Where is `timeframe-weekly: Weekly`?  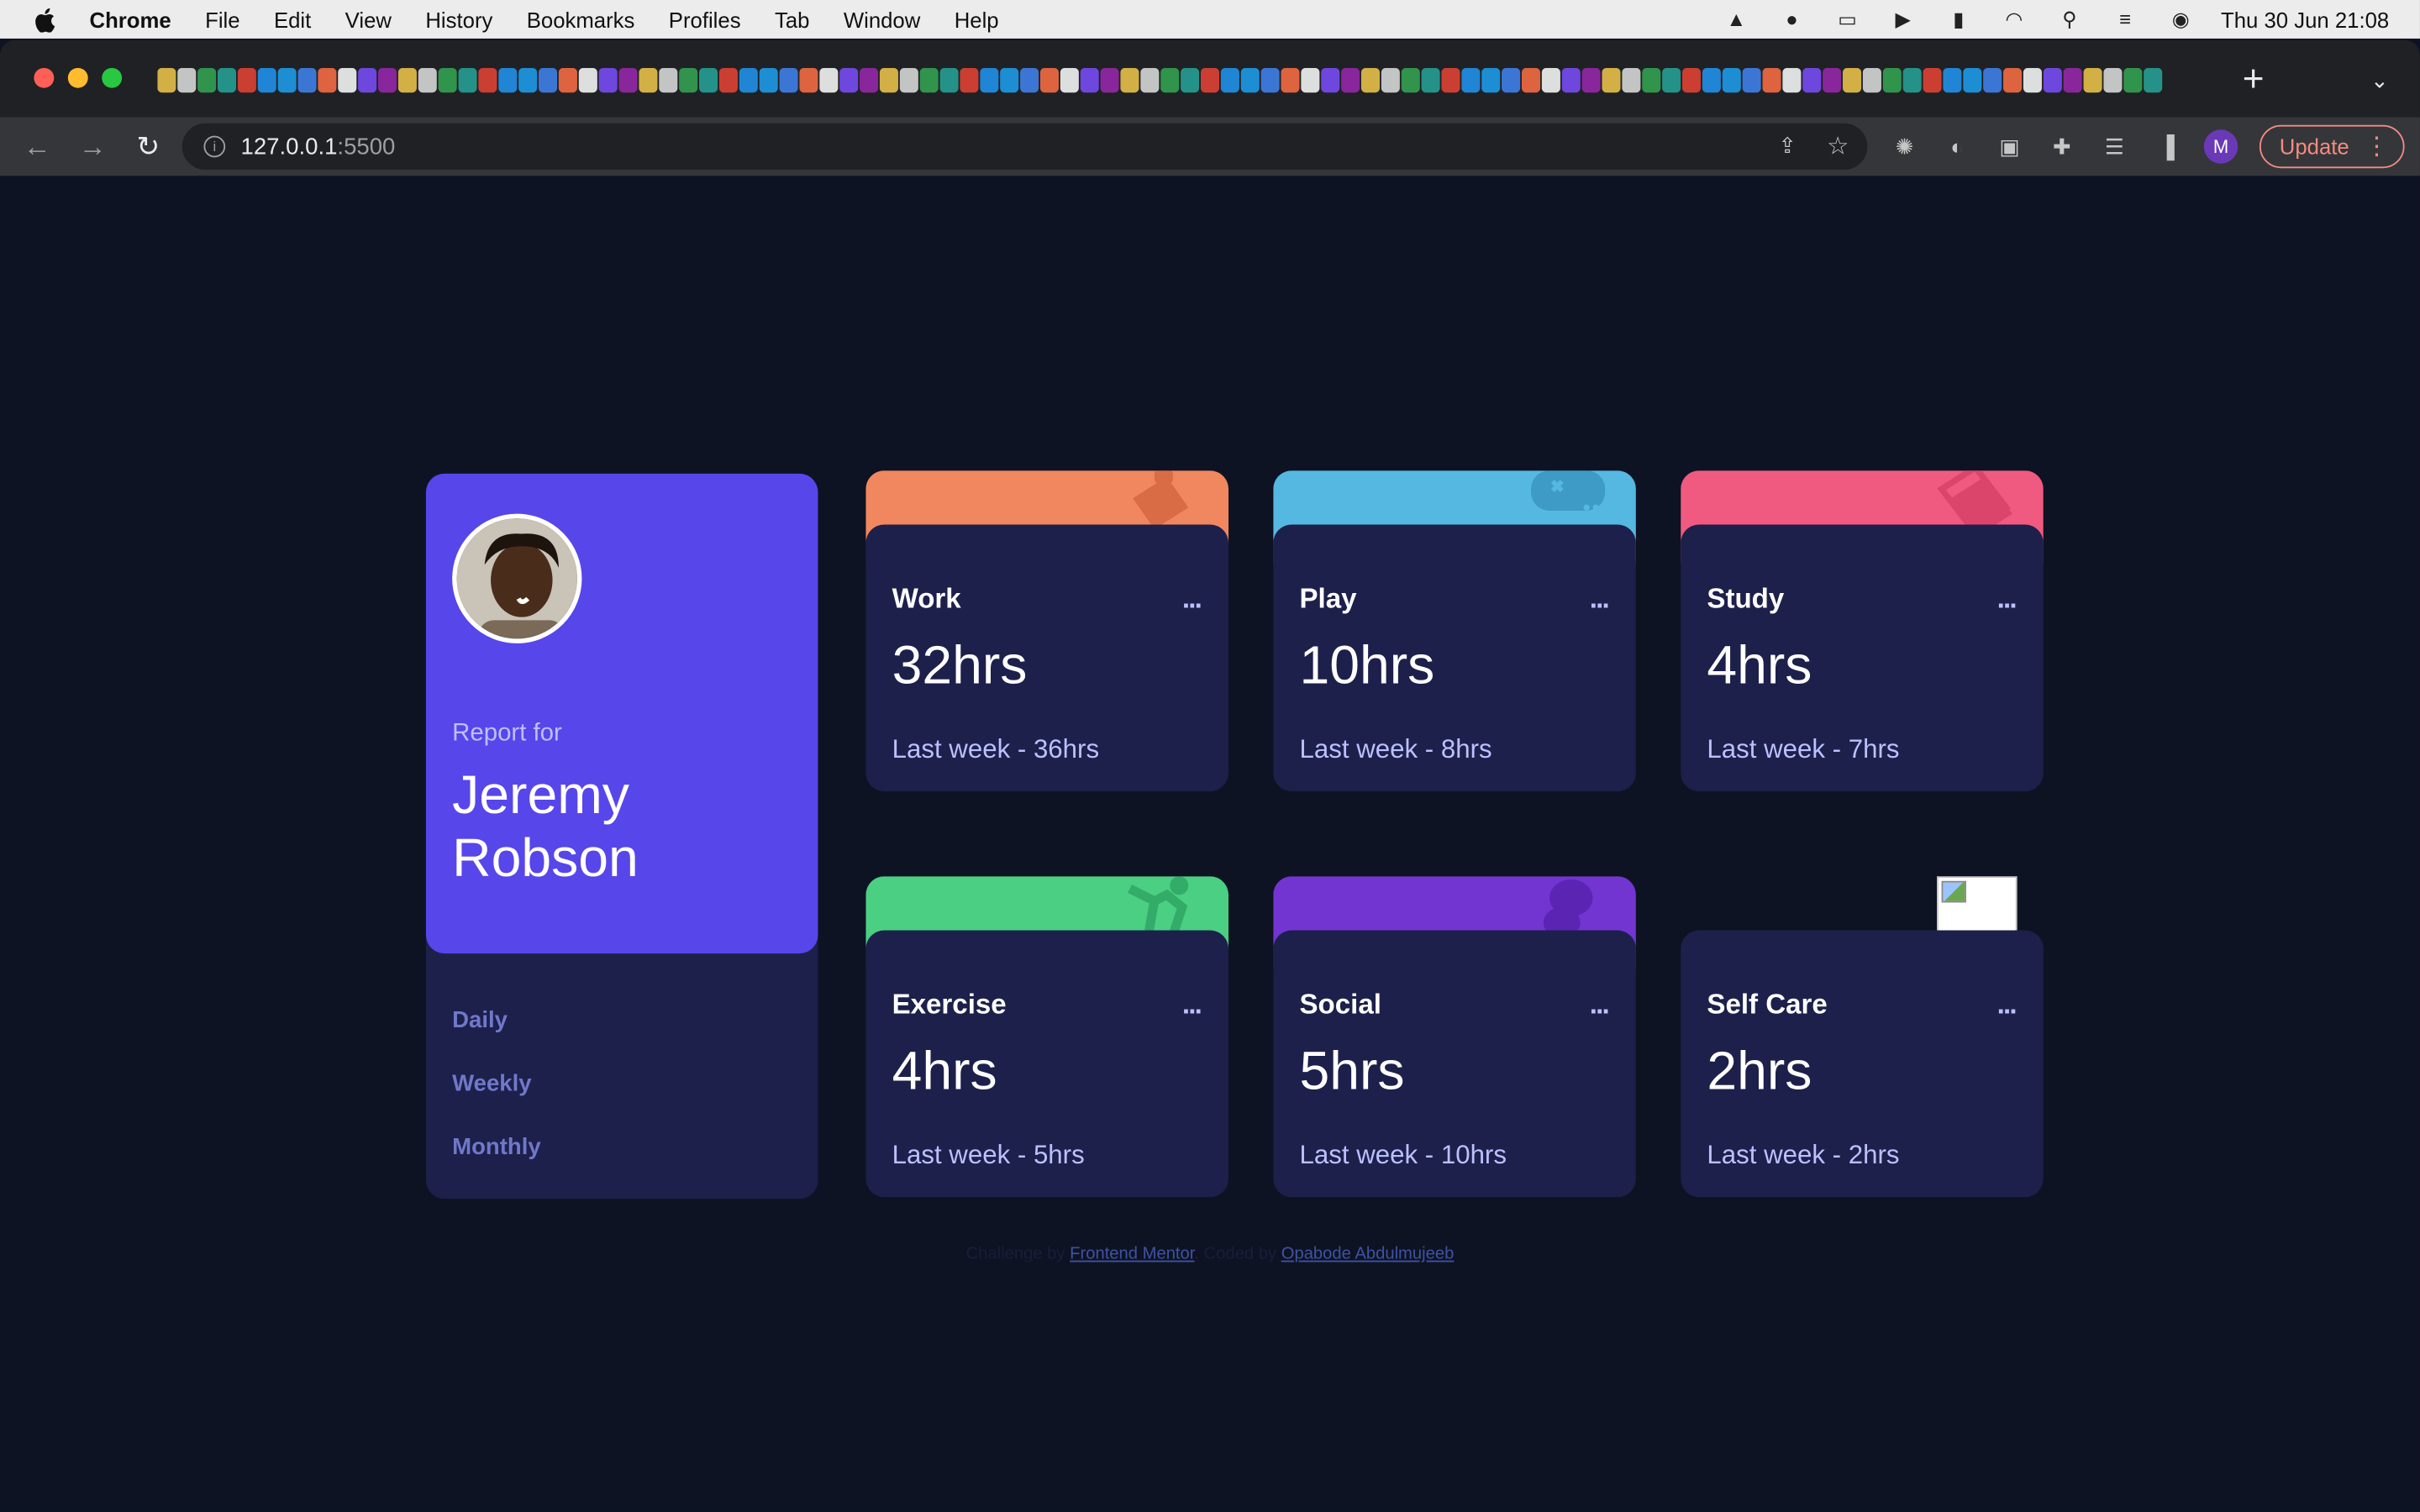 timeframe-weekly: Weekly is located at coordinates (496, 1084).